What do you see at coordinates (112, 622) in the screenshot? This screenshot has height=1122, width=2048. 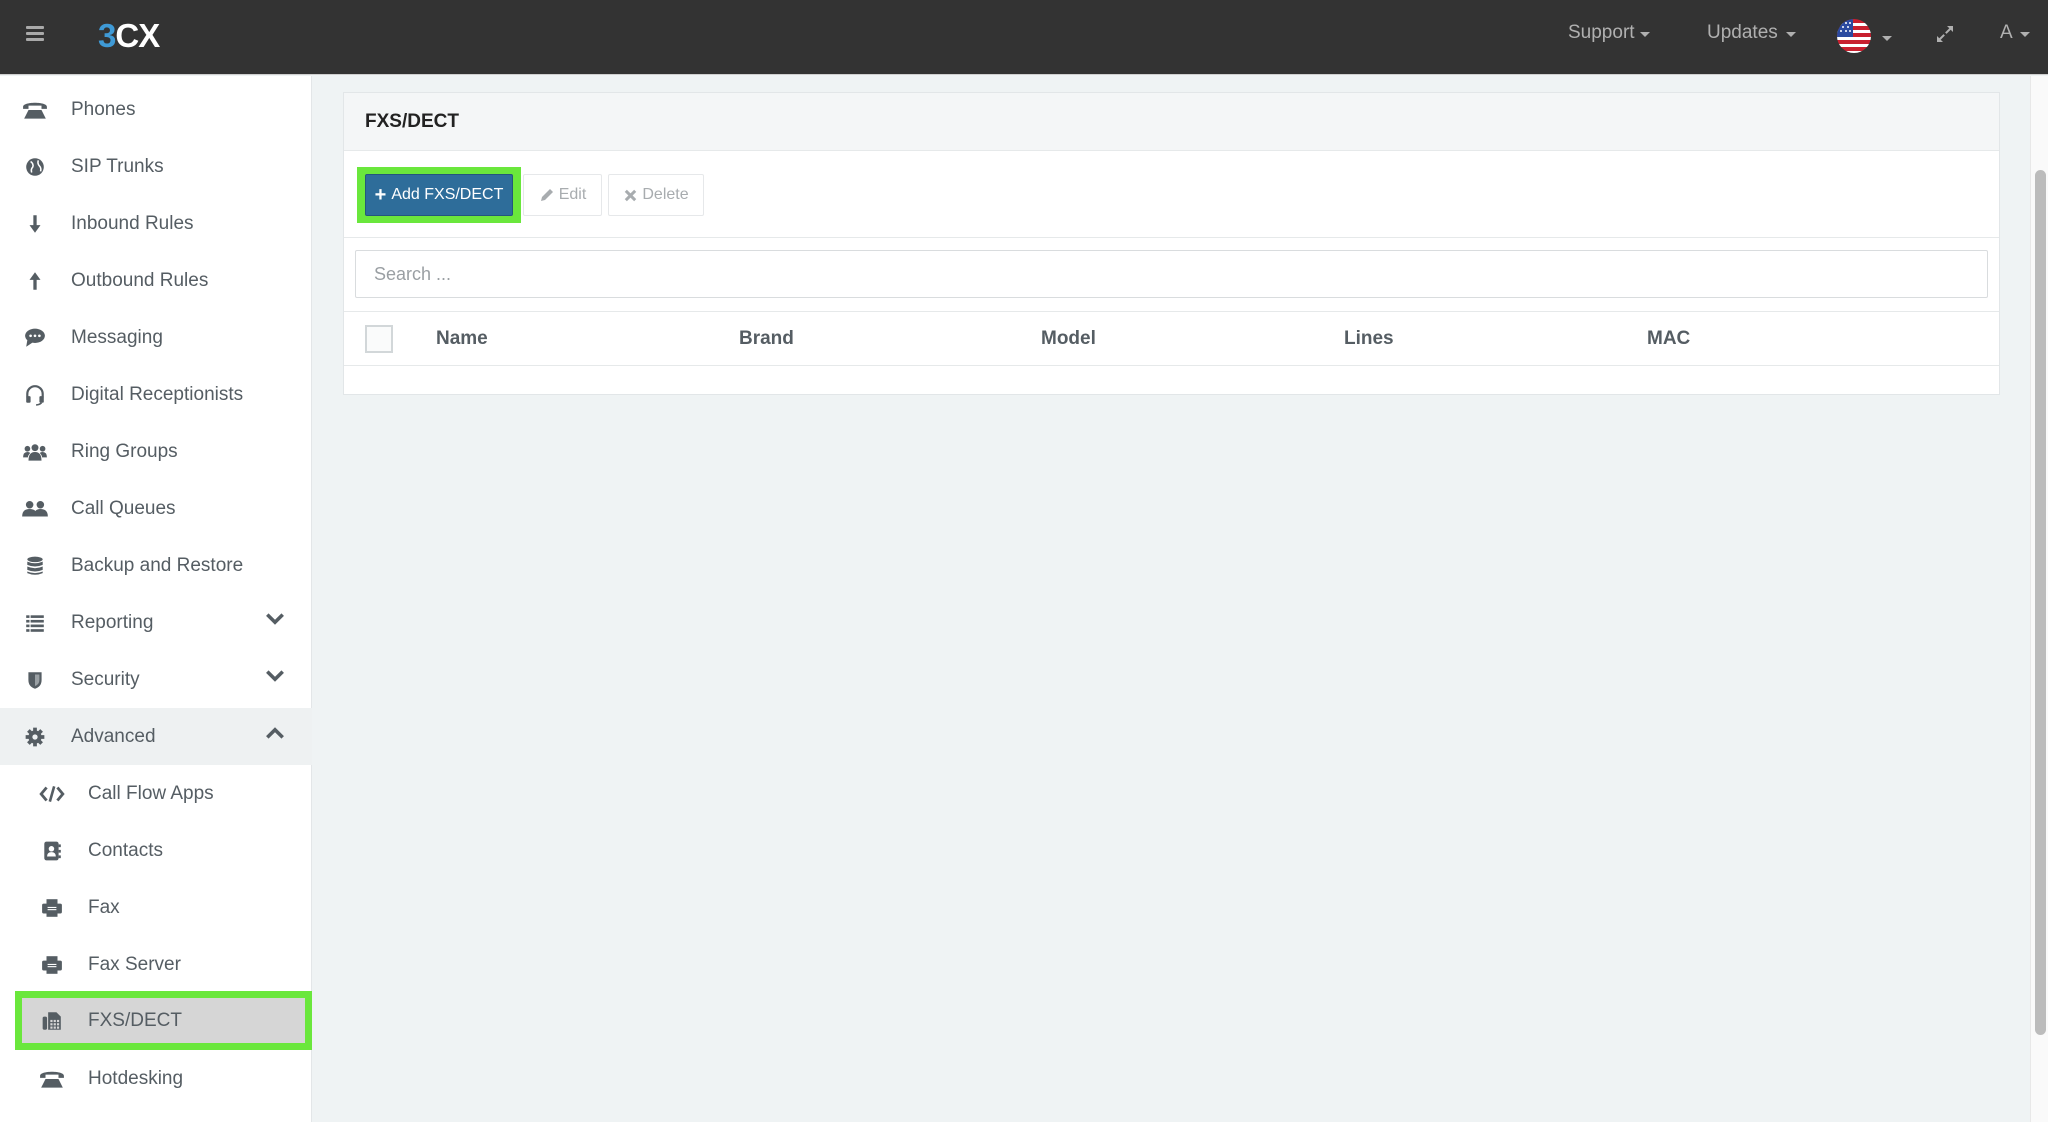 I see `sidebar-item-label: Reporting` at bounding box center [112, 622].